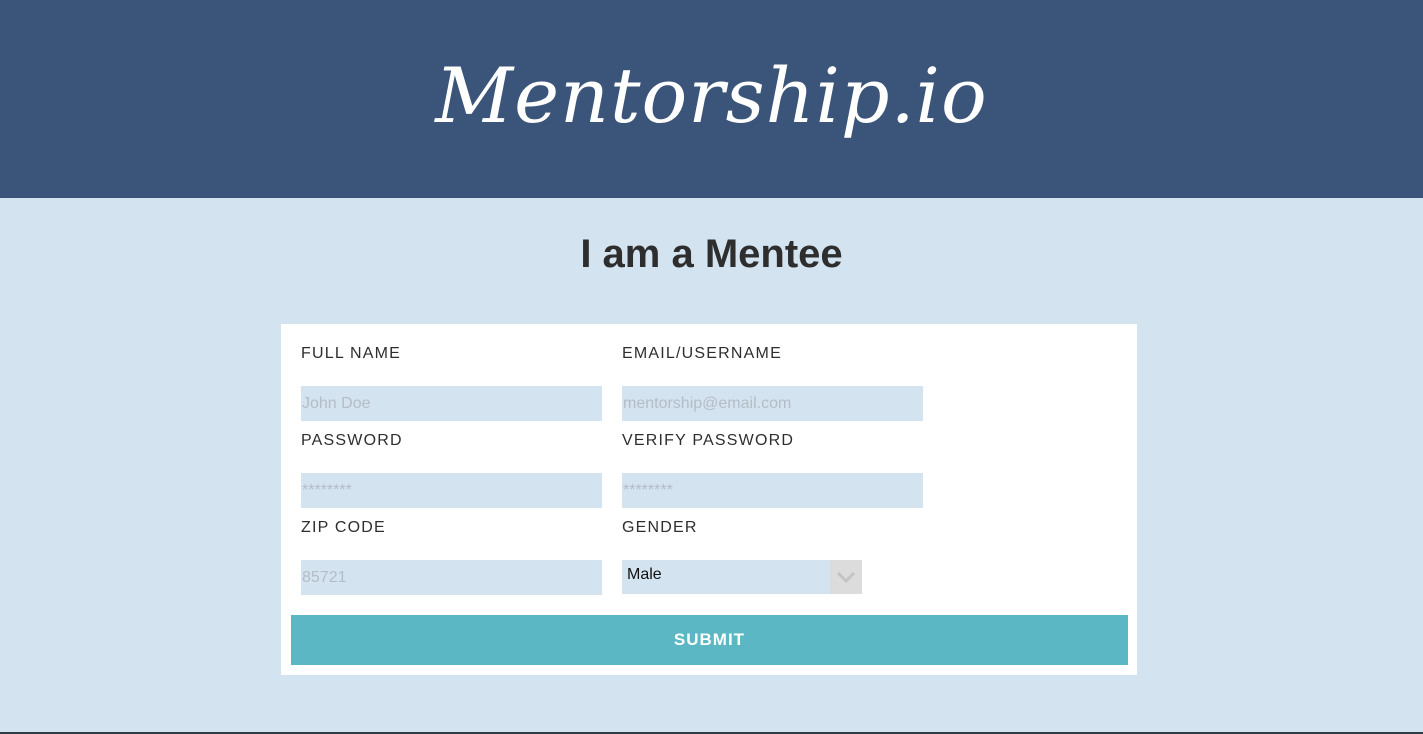  I want to click on gender-field: GENDER Male, so click(742, 556).